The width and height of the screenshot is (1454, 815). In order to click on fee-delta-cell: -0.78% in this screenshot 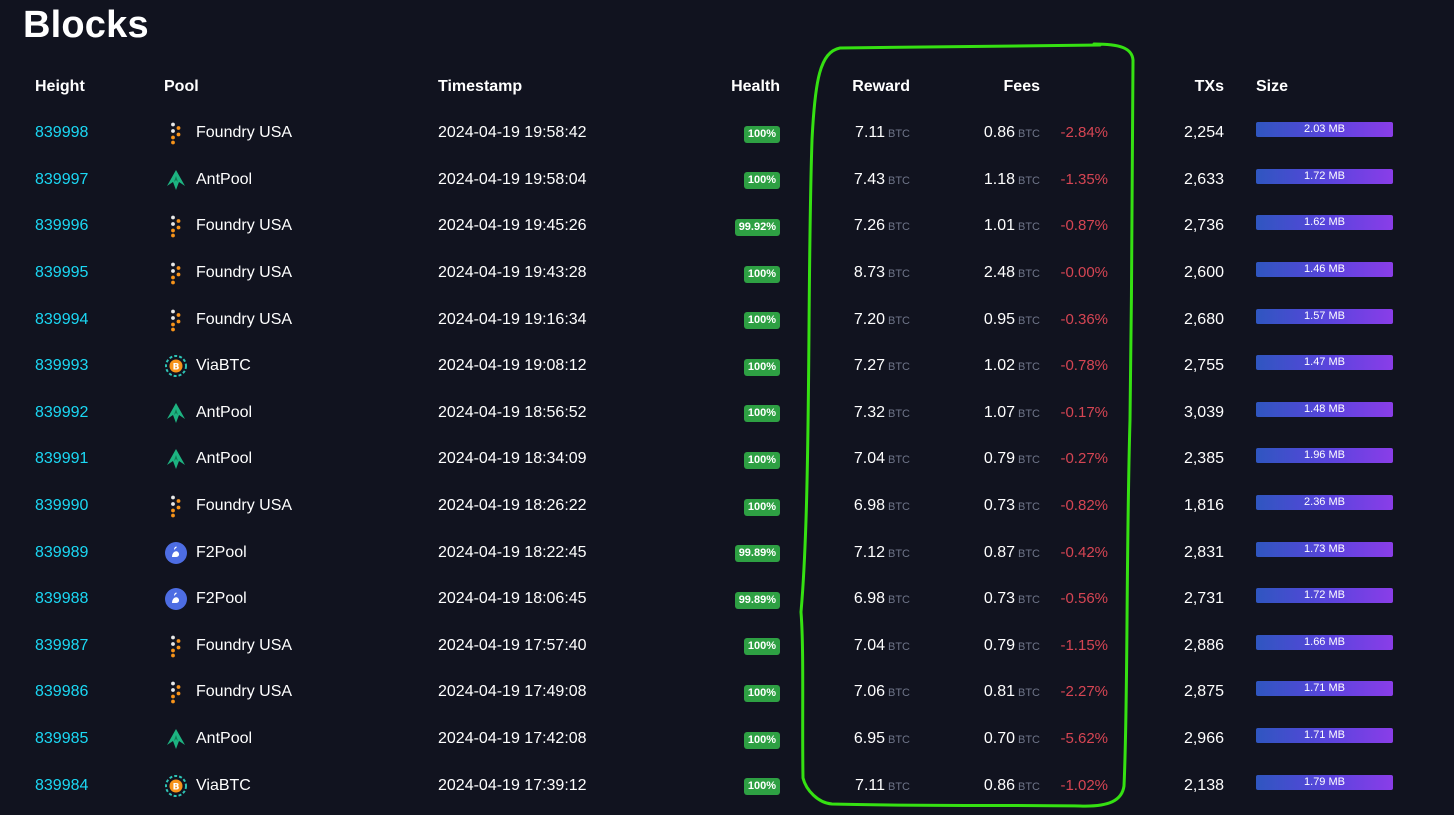, I will do `click(1074, 366)`.